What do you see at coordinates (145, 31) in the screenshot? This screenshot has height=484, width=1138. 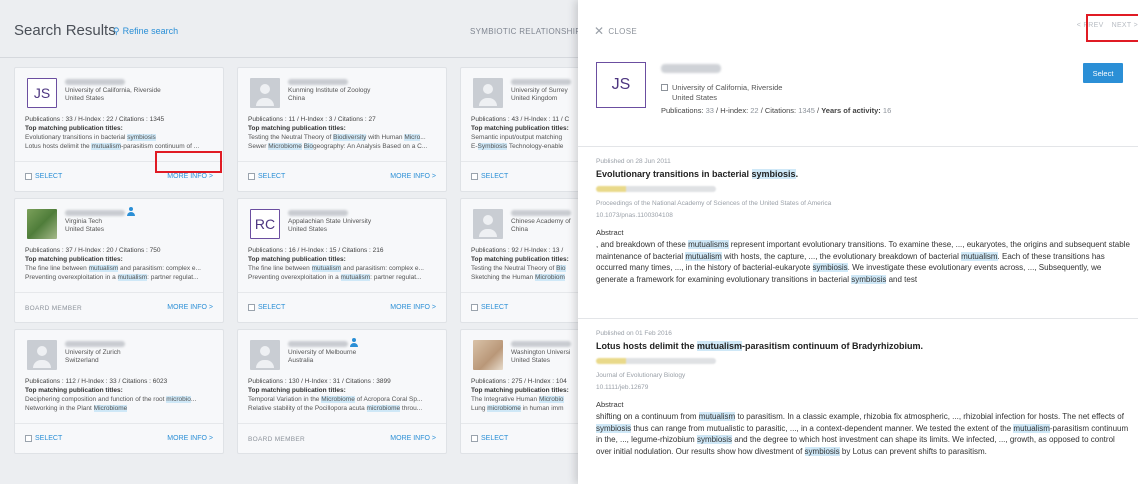 I see `refine-search-link: ⚲ Refine search` at bounding box center [145, 31].